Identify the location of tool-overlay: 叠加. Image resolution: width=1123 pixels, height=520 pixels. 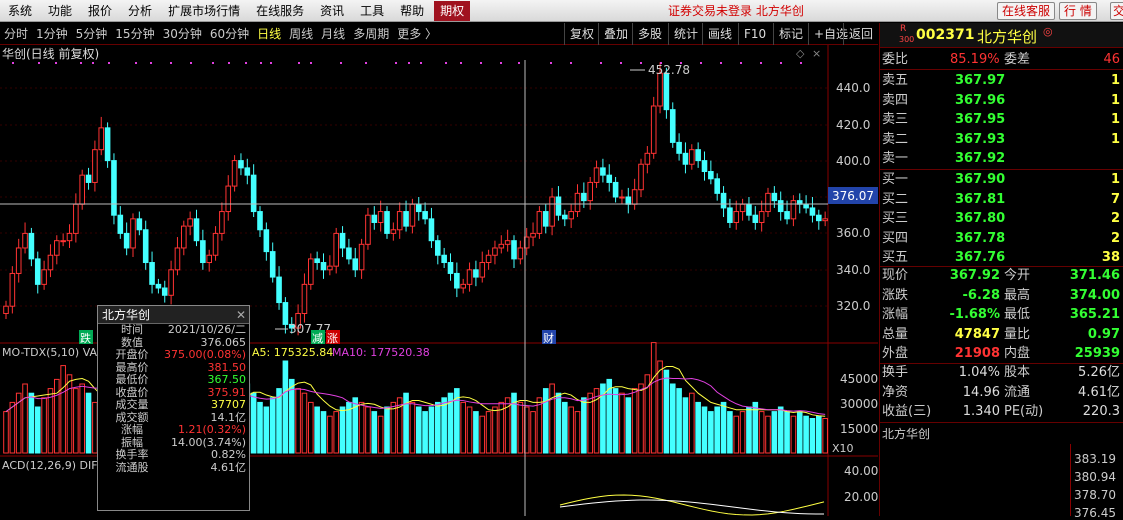
(615, 34).